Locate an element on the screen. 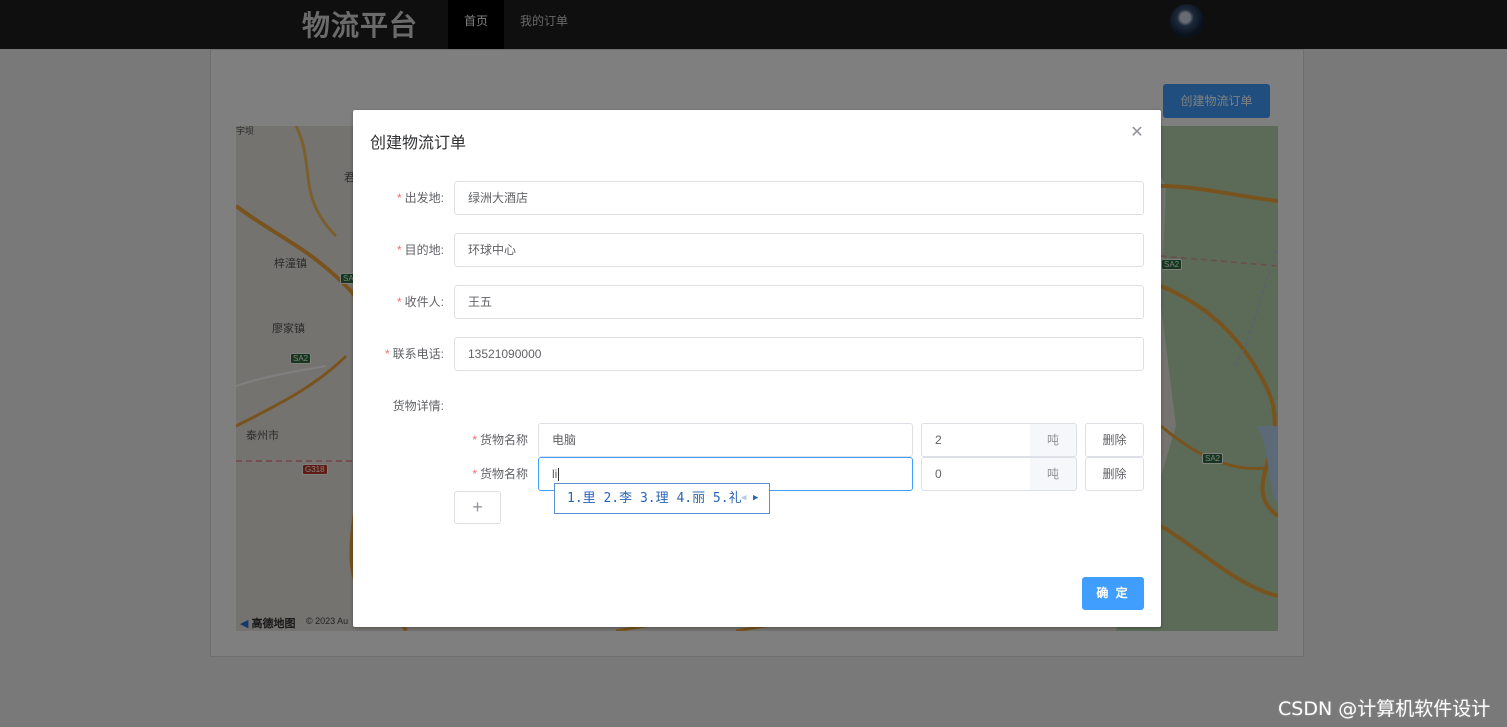 The height and width of the screenshot is (727, 1507). chevron-right-icon: ▶ is located at coordinates (755, 498).